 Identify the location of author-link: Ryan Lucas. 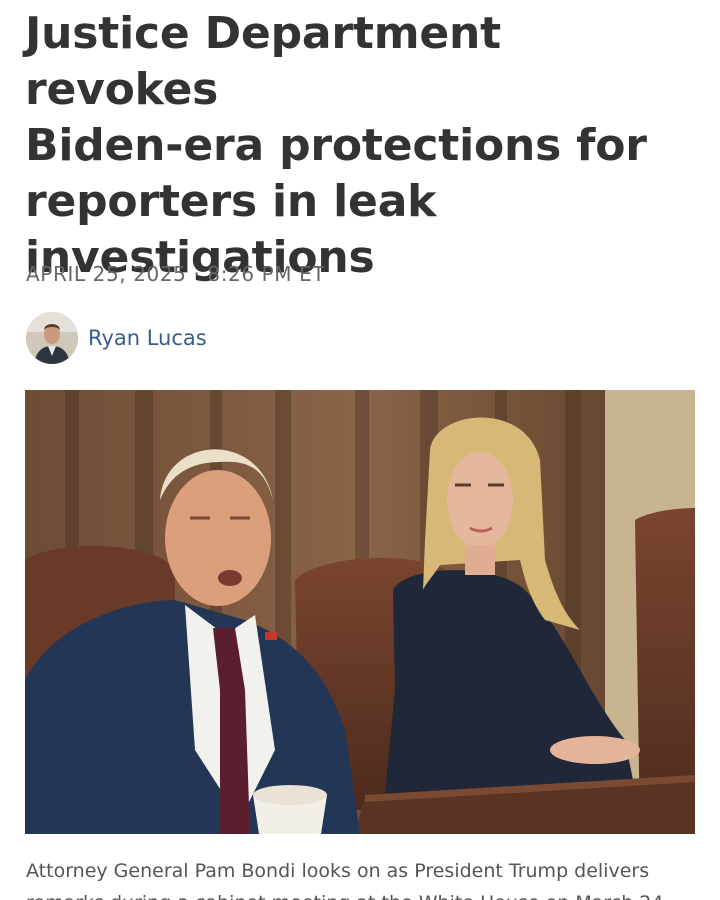
(147, 338).